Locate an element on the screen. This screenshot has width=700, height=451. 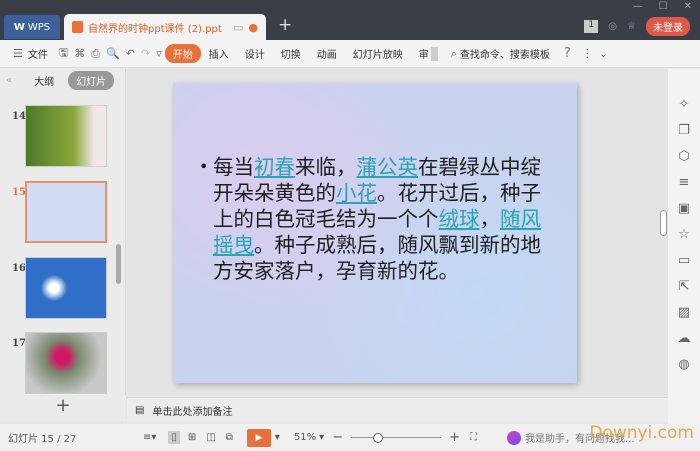
new-tab-button: + is located at coordinates (285, 25).